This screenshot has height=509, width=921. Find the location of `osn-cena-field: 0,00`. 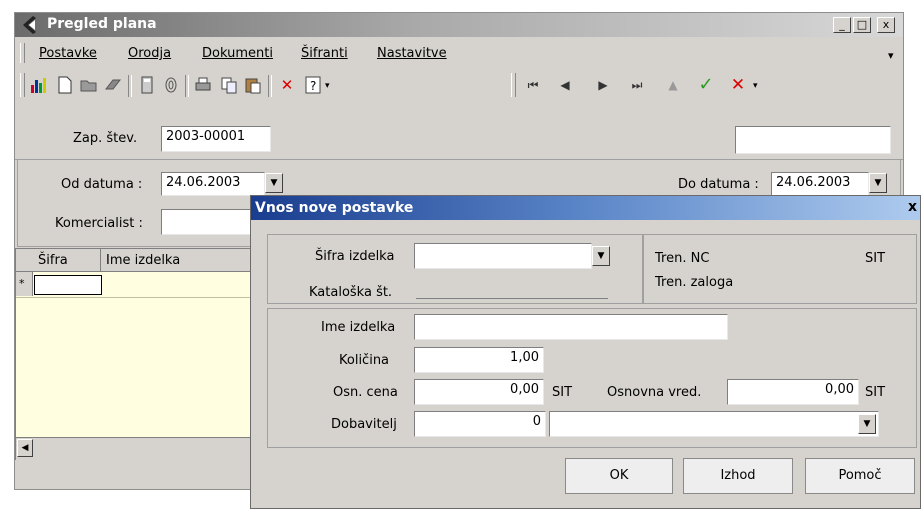

osn-cena-field: 0,00 is located at coordinates (479, 392).